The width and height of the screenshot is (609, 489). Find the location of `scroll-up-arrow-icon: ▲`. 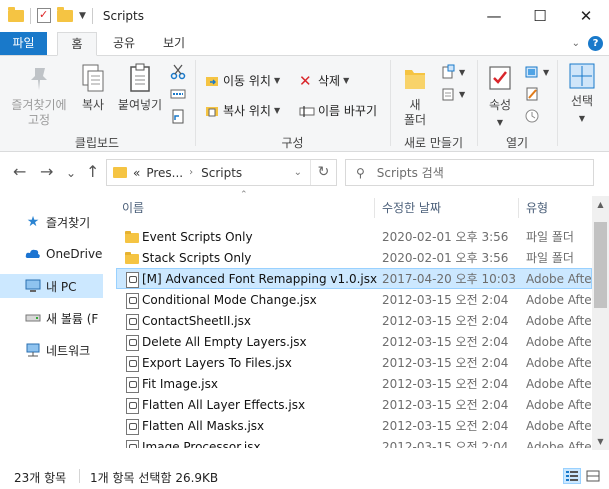

scroll-up-arrow-icon: ▲ is located at coordinates (600, 204).